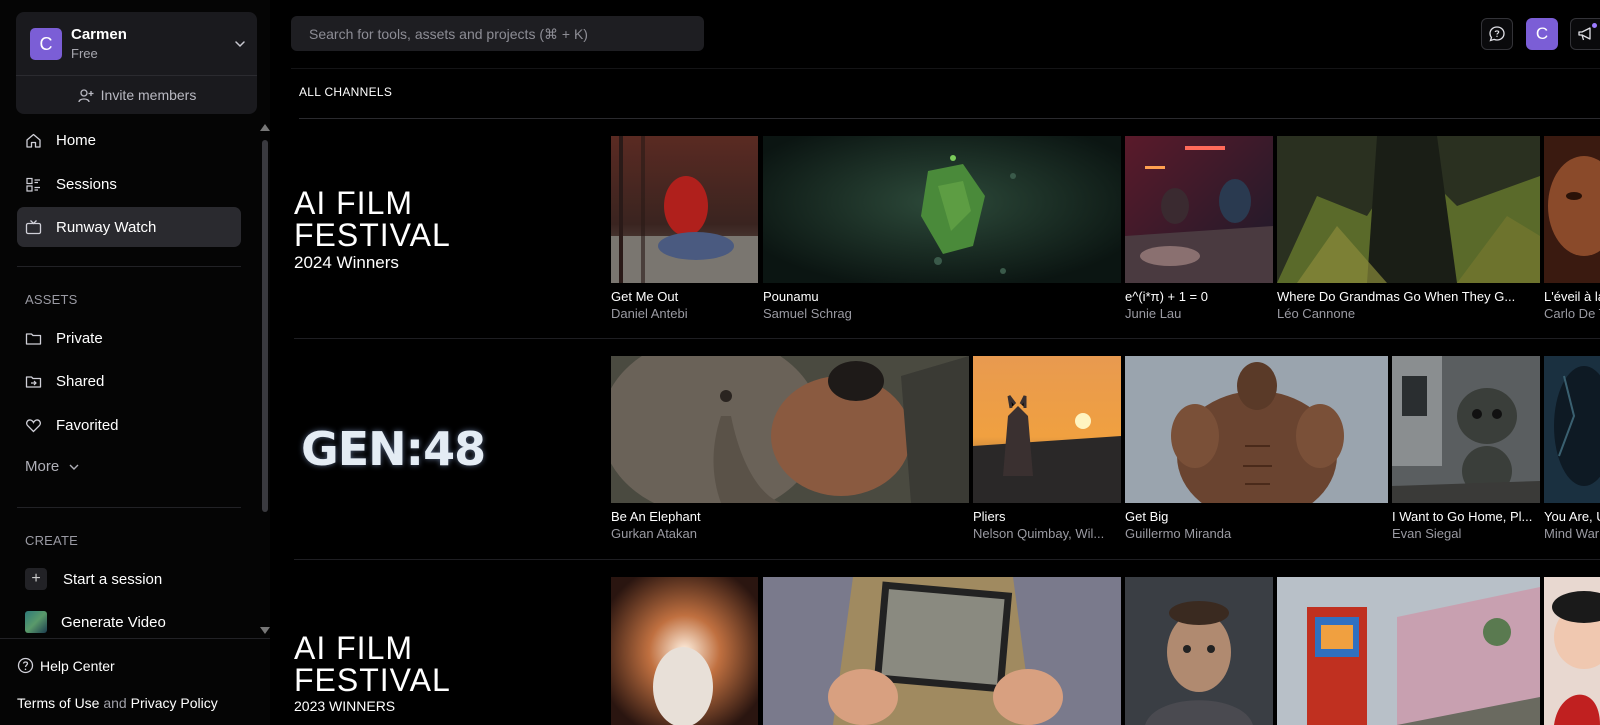  Describe the element at coordinates (113, 579) in the screenshot. I see `start-session-label: Start a session` at that location.